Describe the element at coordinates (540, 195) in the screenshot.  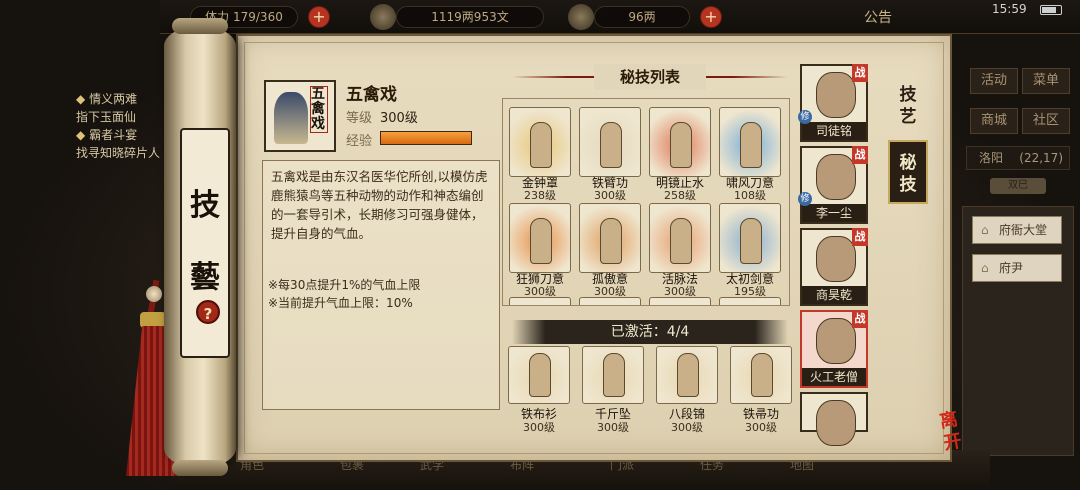
I see `skill-card-level: 238级` at that location.